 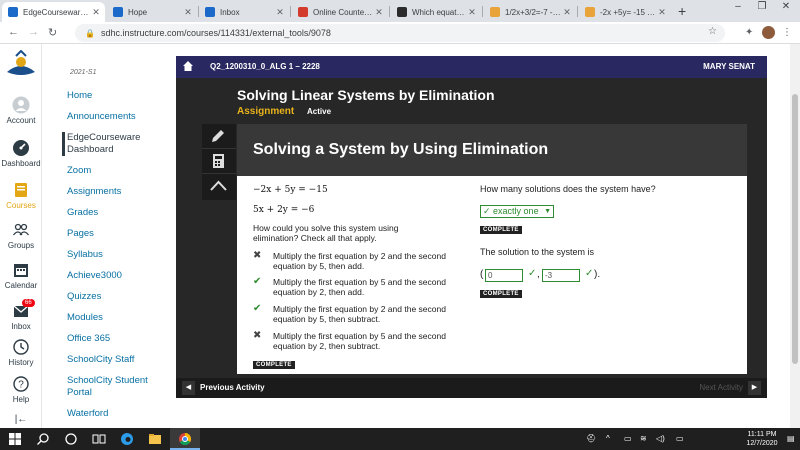 What do you see at coordinates (340, 12) in the screenshot?
I see `browser-tab-online-counter: Online Counter - S ✕` at bounding box center [340, 12].